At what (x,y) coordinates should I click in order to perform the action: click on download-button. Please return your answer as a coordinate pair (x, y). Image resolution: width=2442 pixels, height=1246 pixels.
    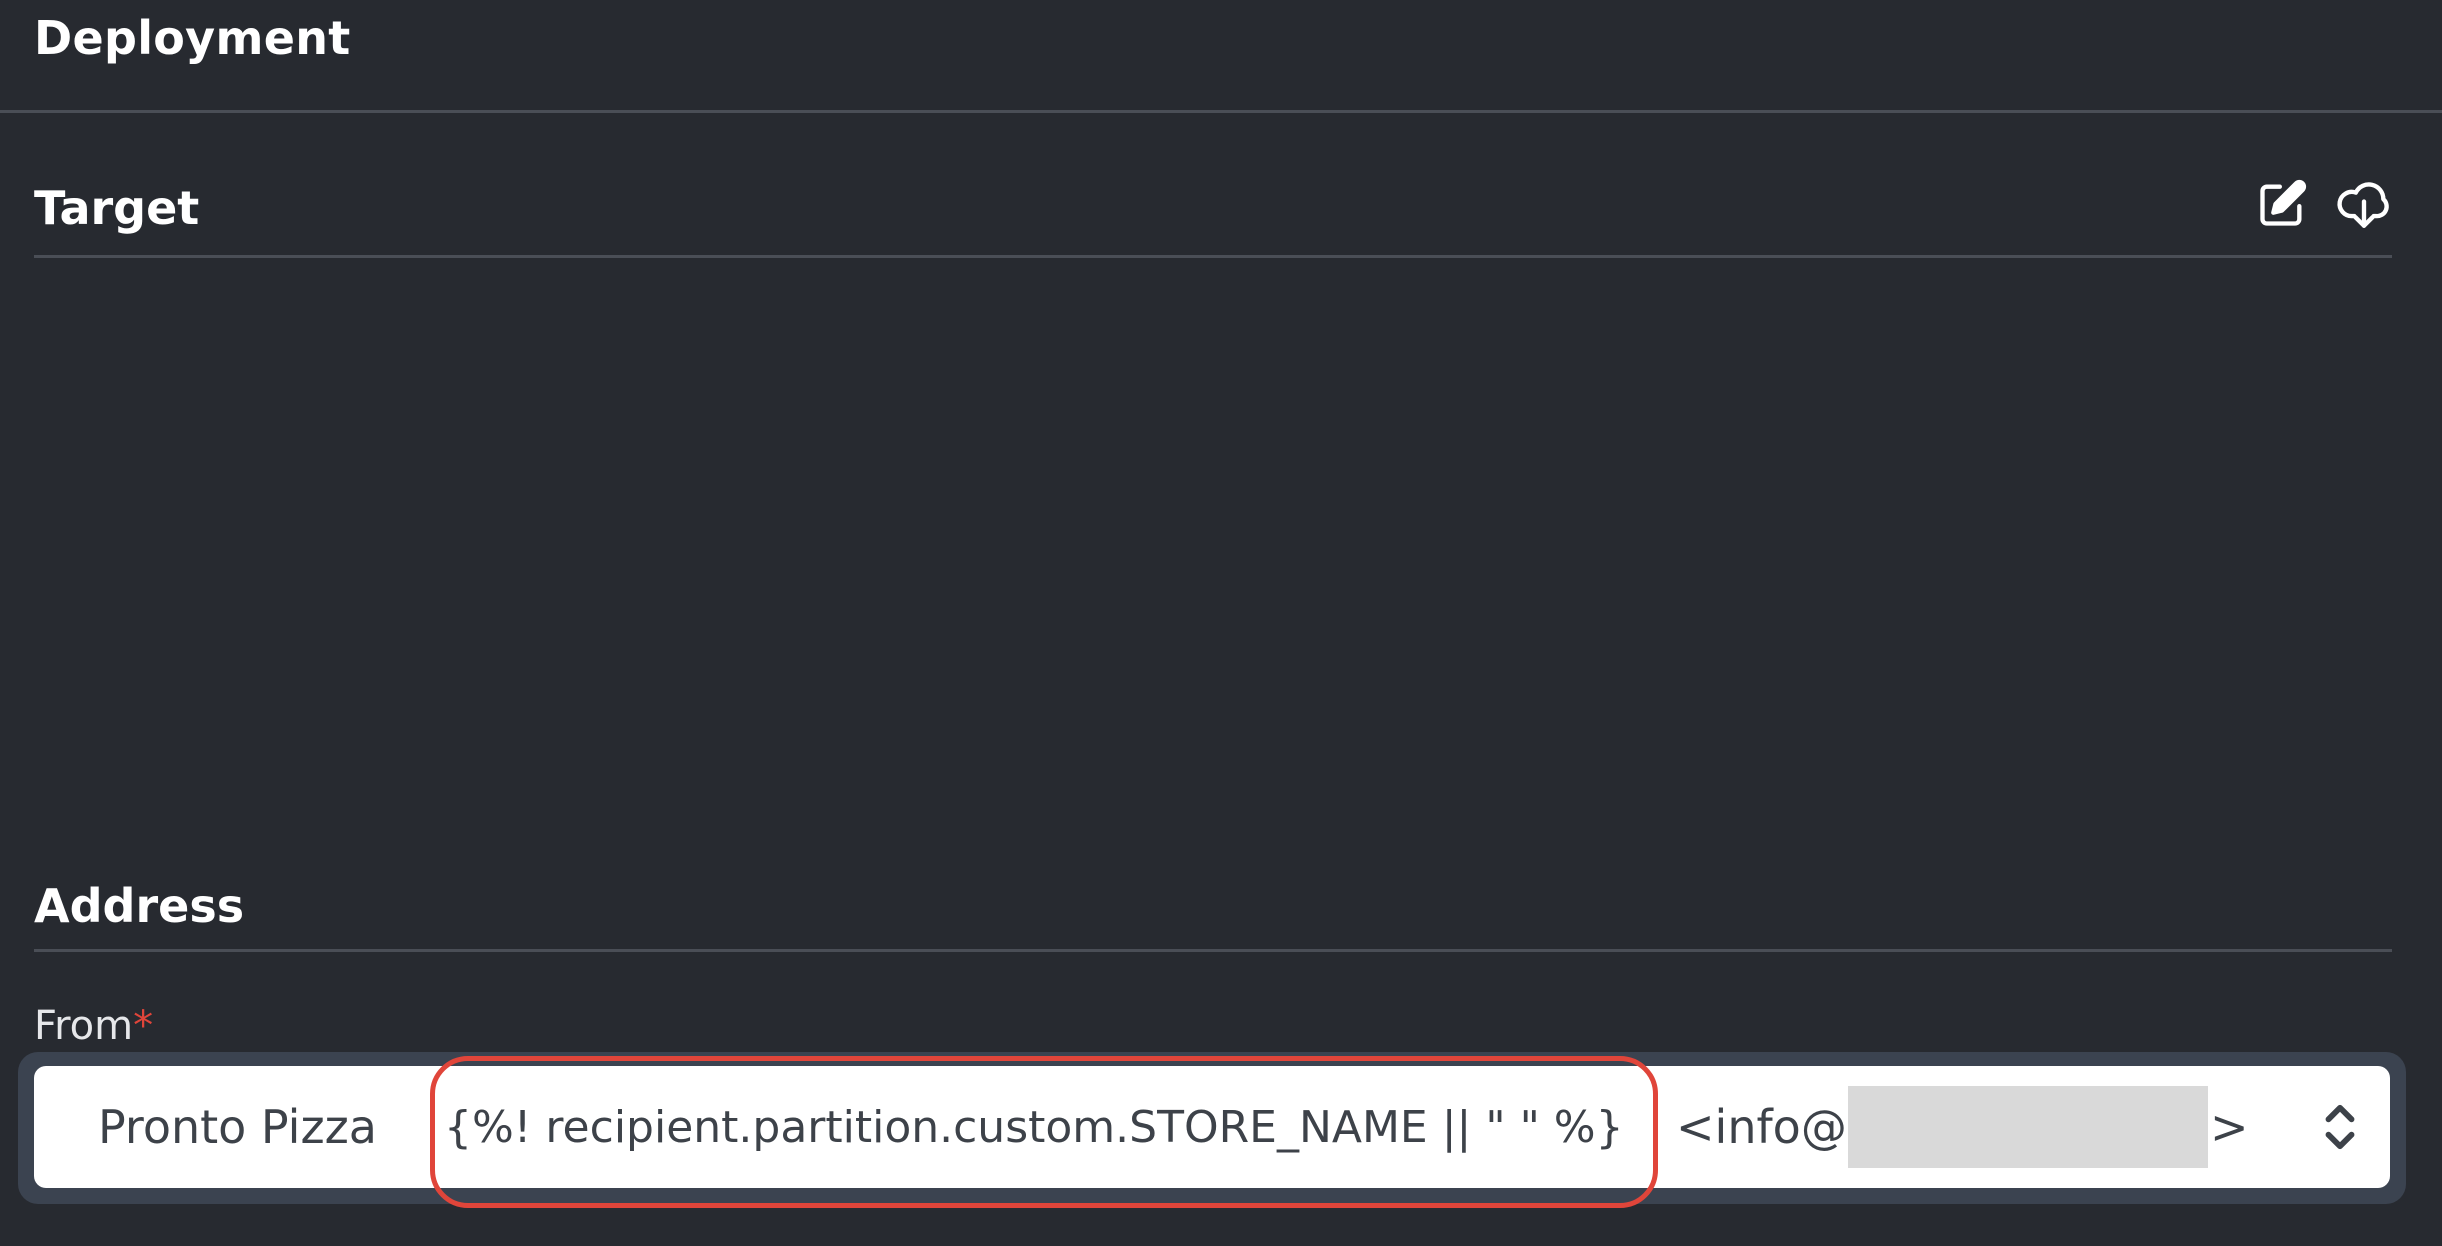
    Looking at the image, I should click on (2364, 204).